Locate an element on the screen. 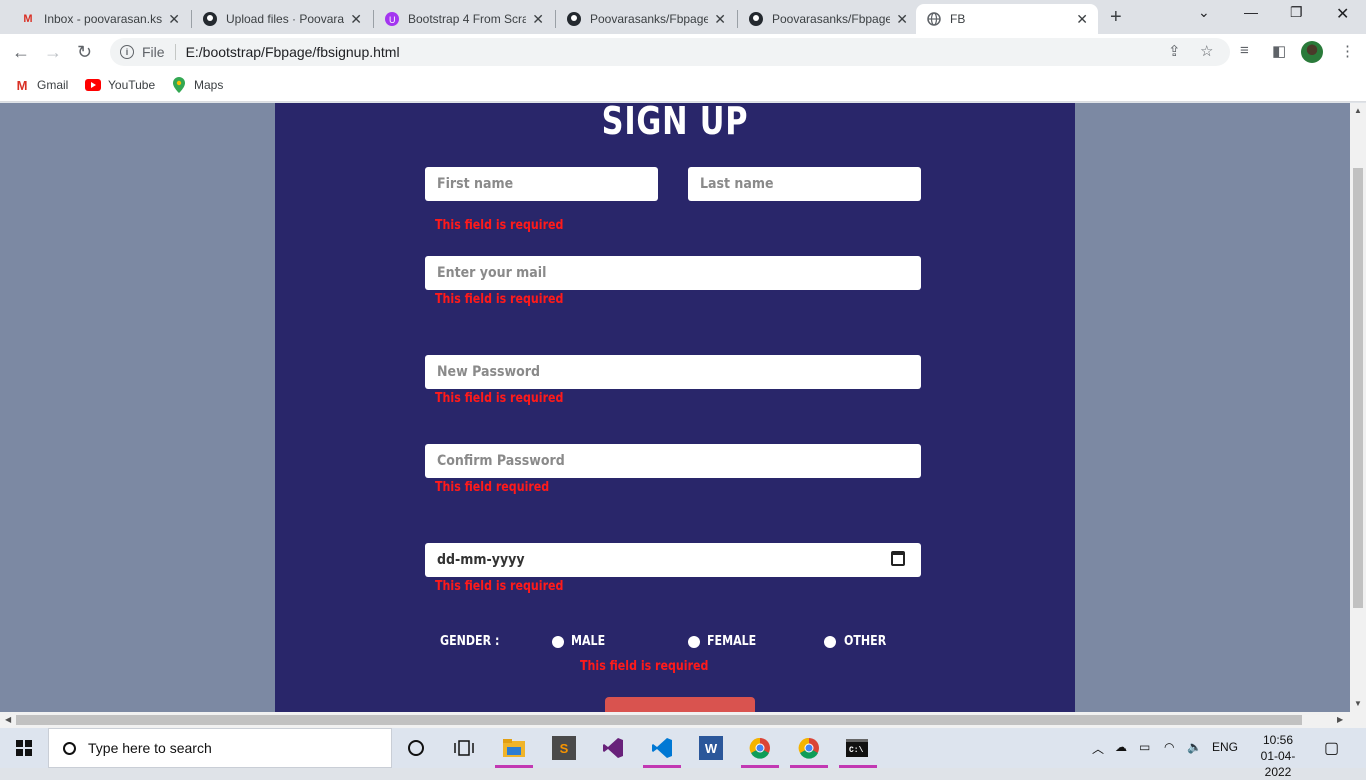  battery-icon: ▭ is located at coordinates (1144, 747).